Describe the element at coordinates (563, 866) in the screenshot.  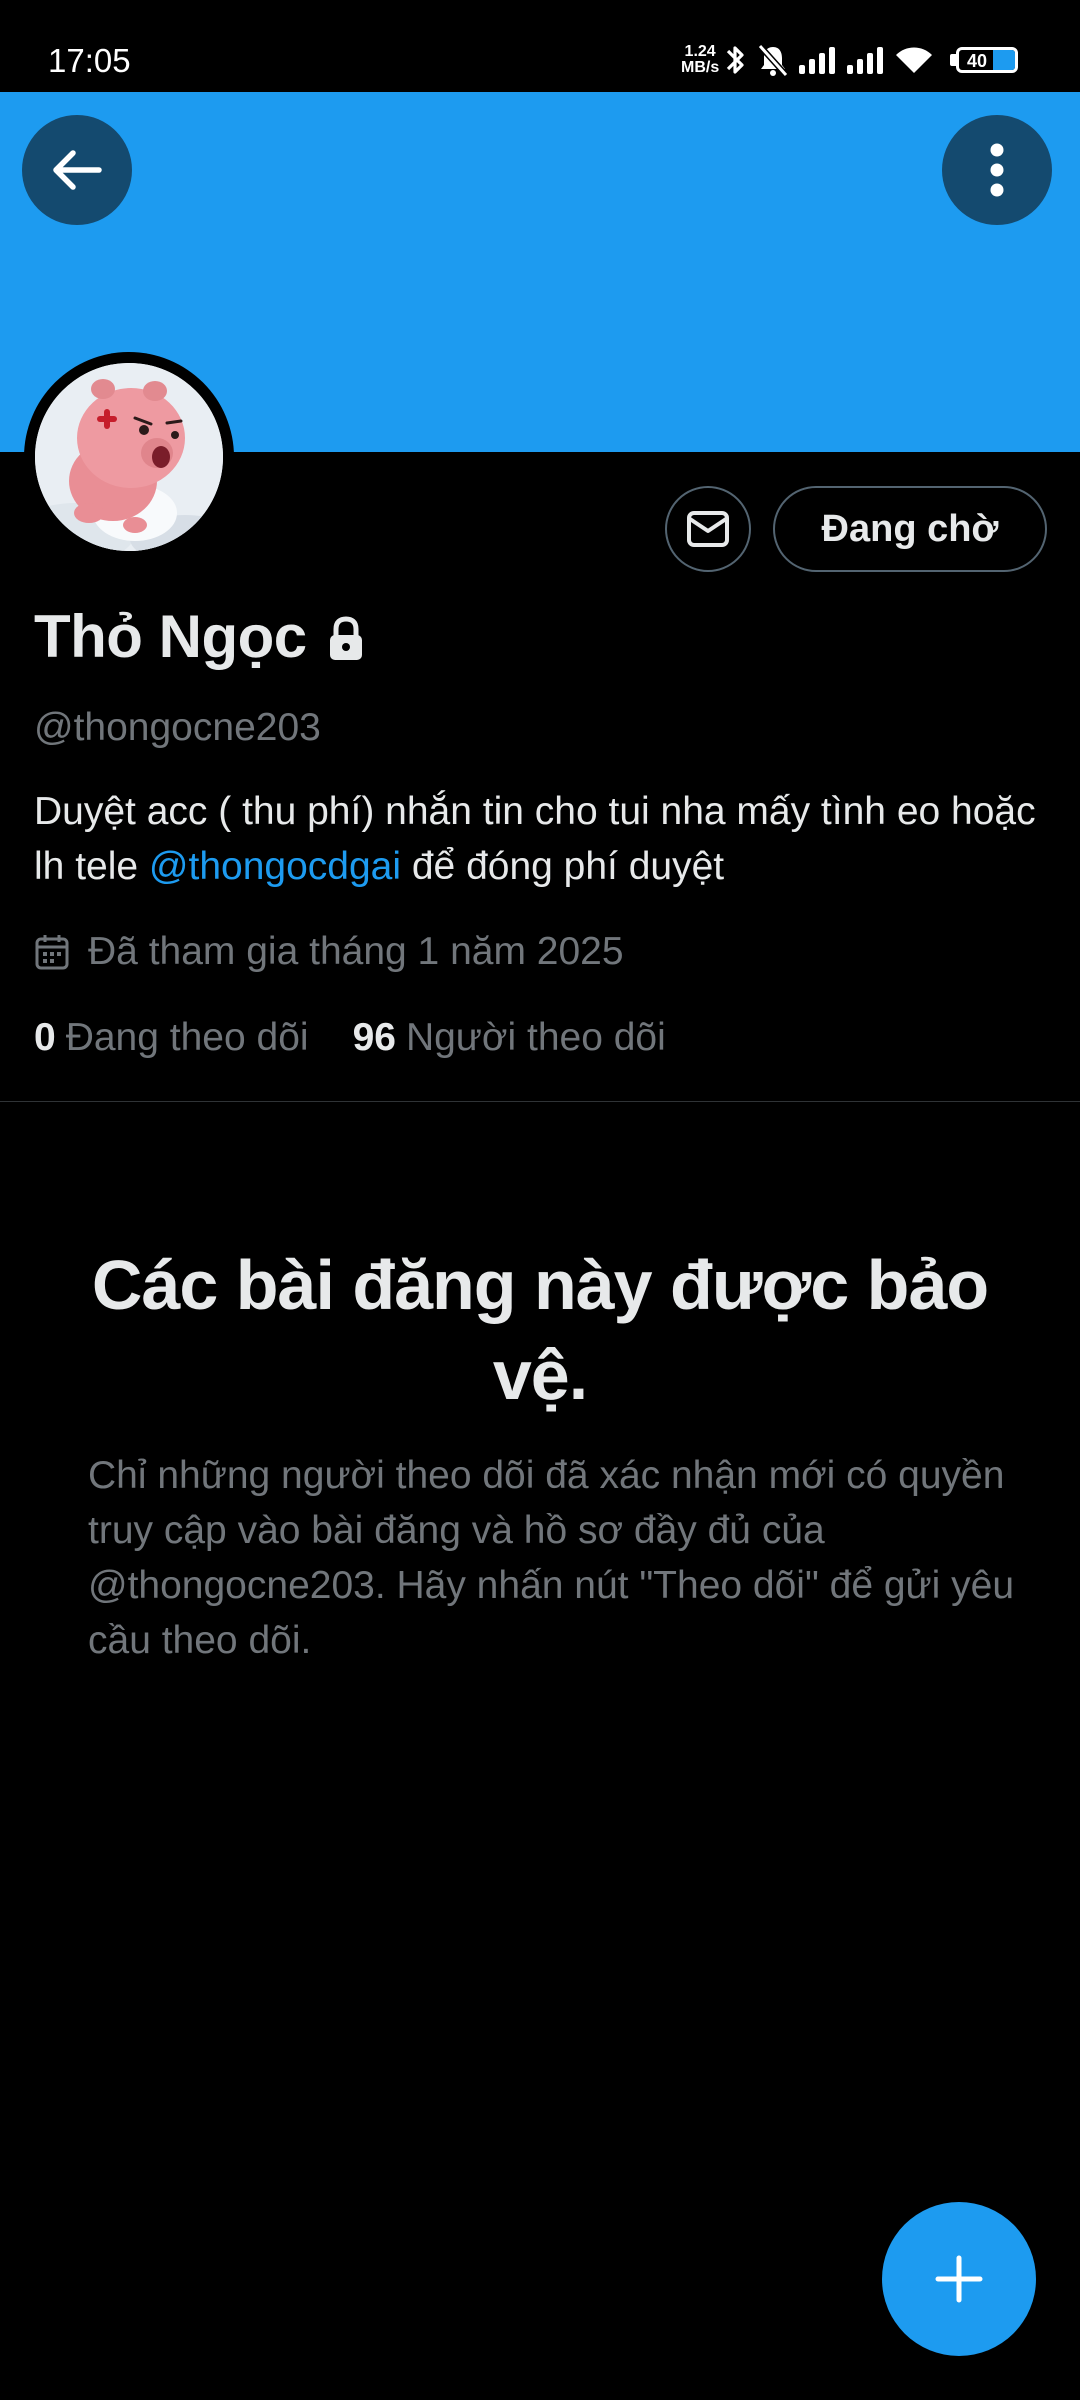
I see `bio-text-end: để đóng phí duyệt` at that location.